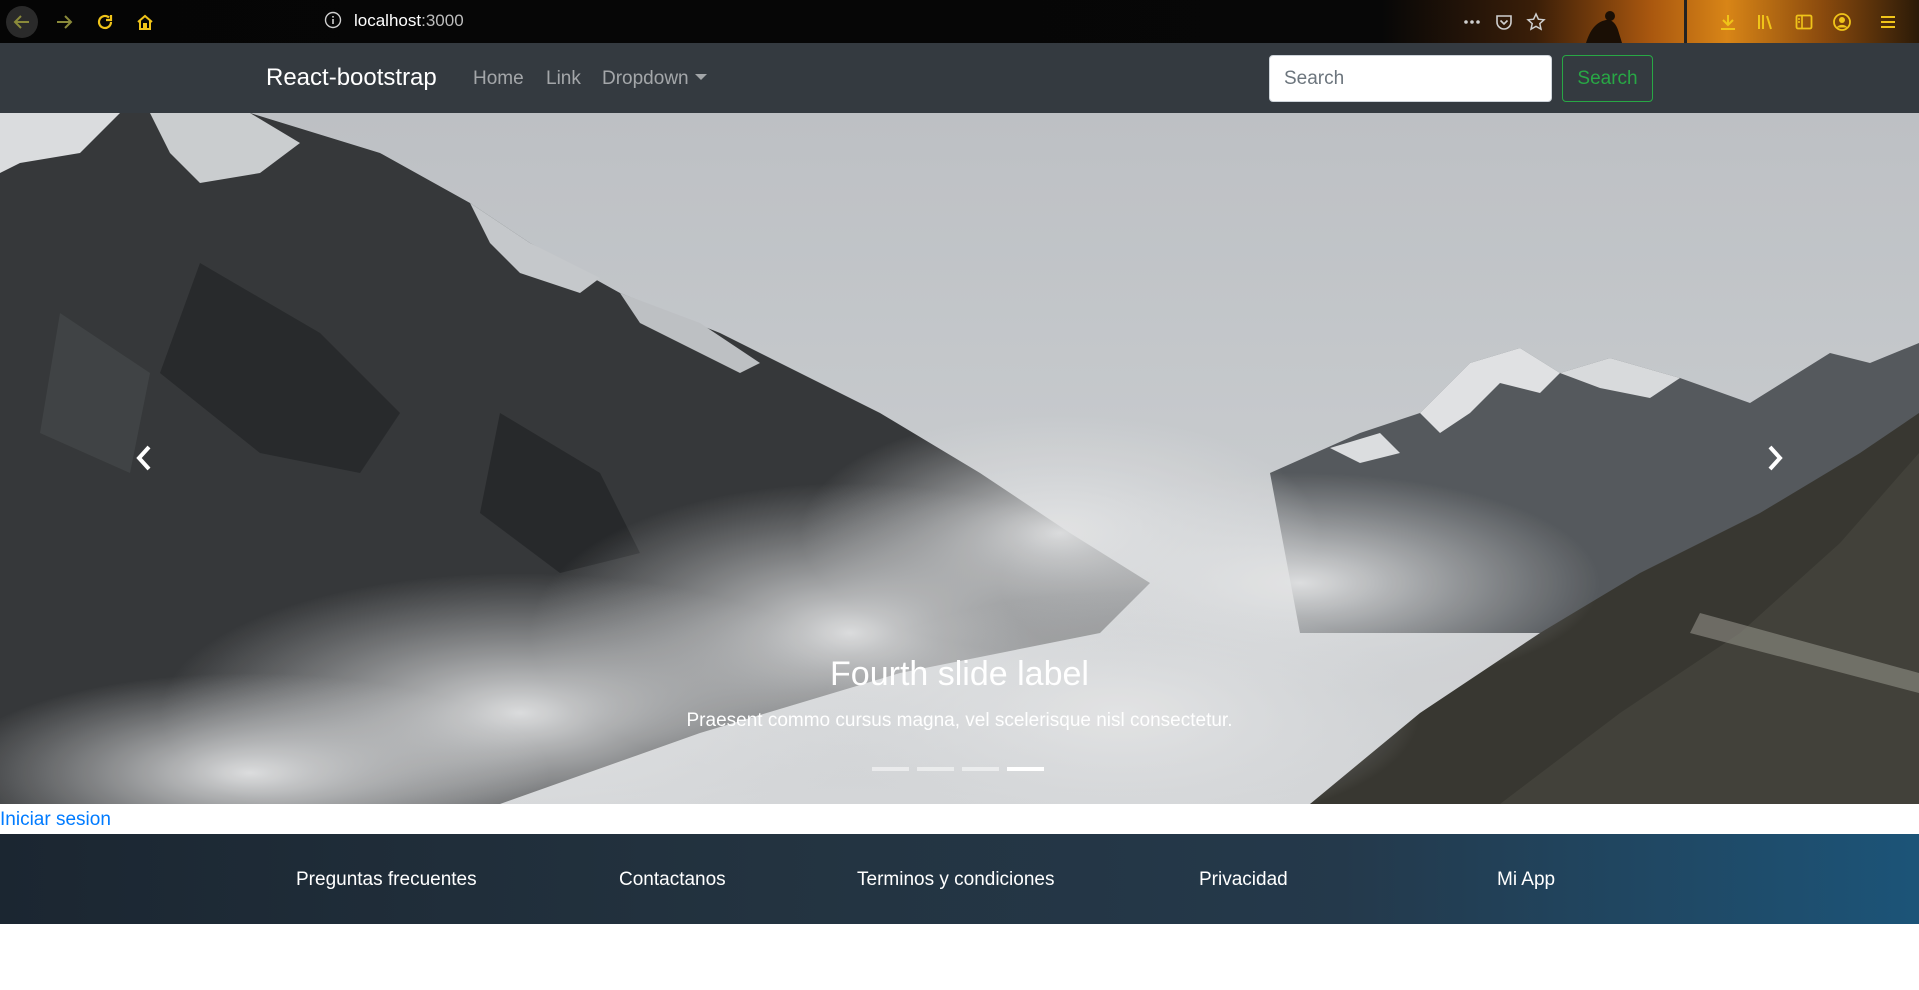 Image resolution: width=1919 pixels, height=990 pixels. I want to click on info-icon, so click(333, 20).